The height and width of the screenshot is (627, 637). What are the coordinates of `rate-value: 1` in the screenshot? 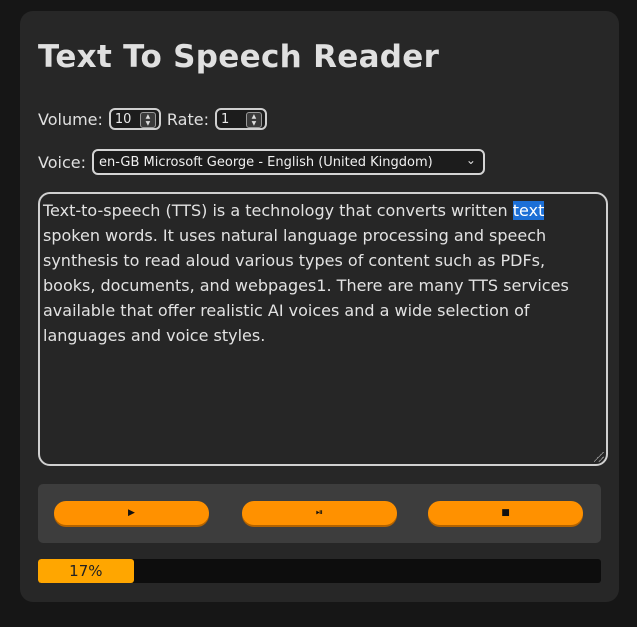 It's located at (225, 119).